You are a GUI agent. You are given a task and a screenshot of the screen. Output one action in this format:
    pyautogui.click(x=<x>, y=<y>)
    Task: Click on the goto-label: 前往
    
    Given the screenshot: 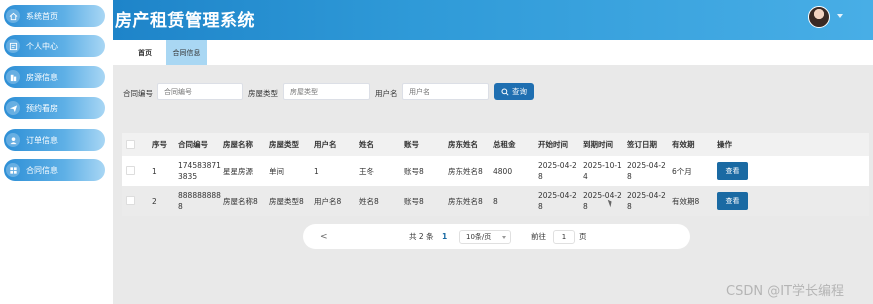 What is the action you would take?
    pyautogui.click(x=538, y=236)
    